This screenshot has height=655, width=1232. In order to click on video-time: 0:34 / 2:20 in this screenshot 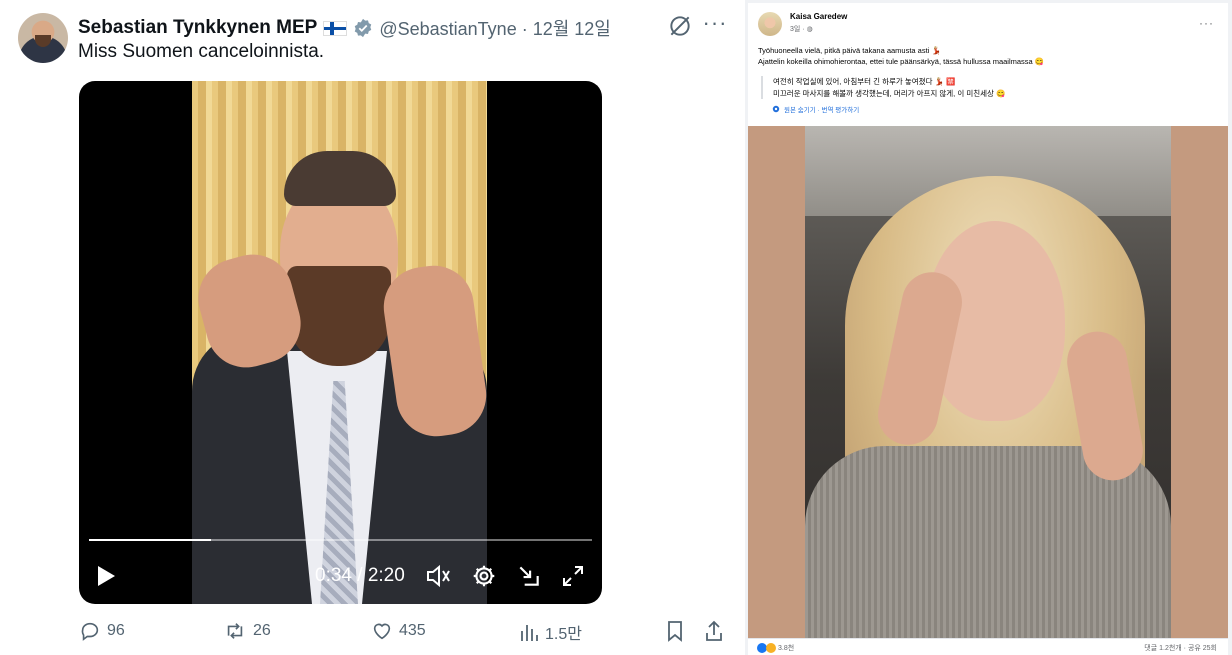, I will do `click(360, 575)`.